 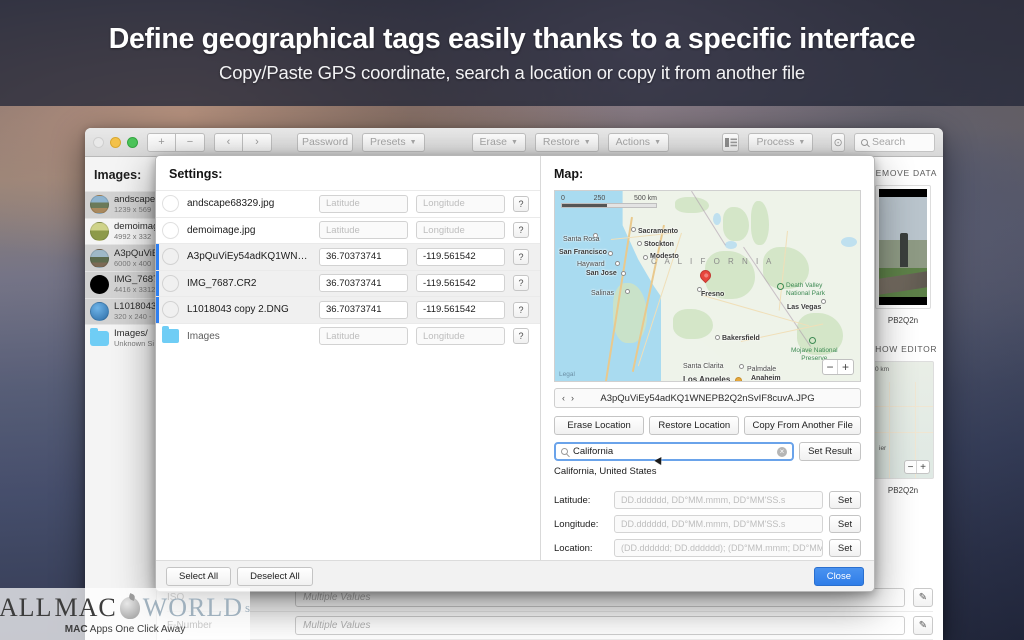 I want to click on previous-file-button: ‹, so click(x=563, y=398).